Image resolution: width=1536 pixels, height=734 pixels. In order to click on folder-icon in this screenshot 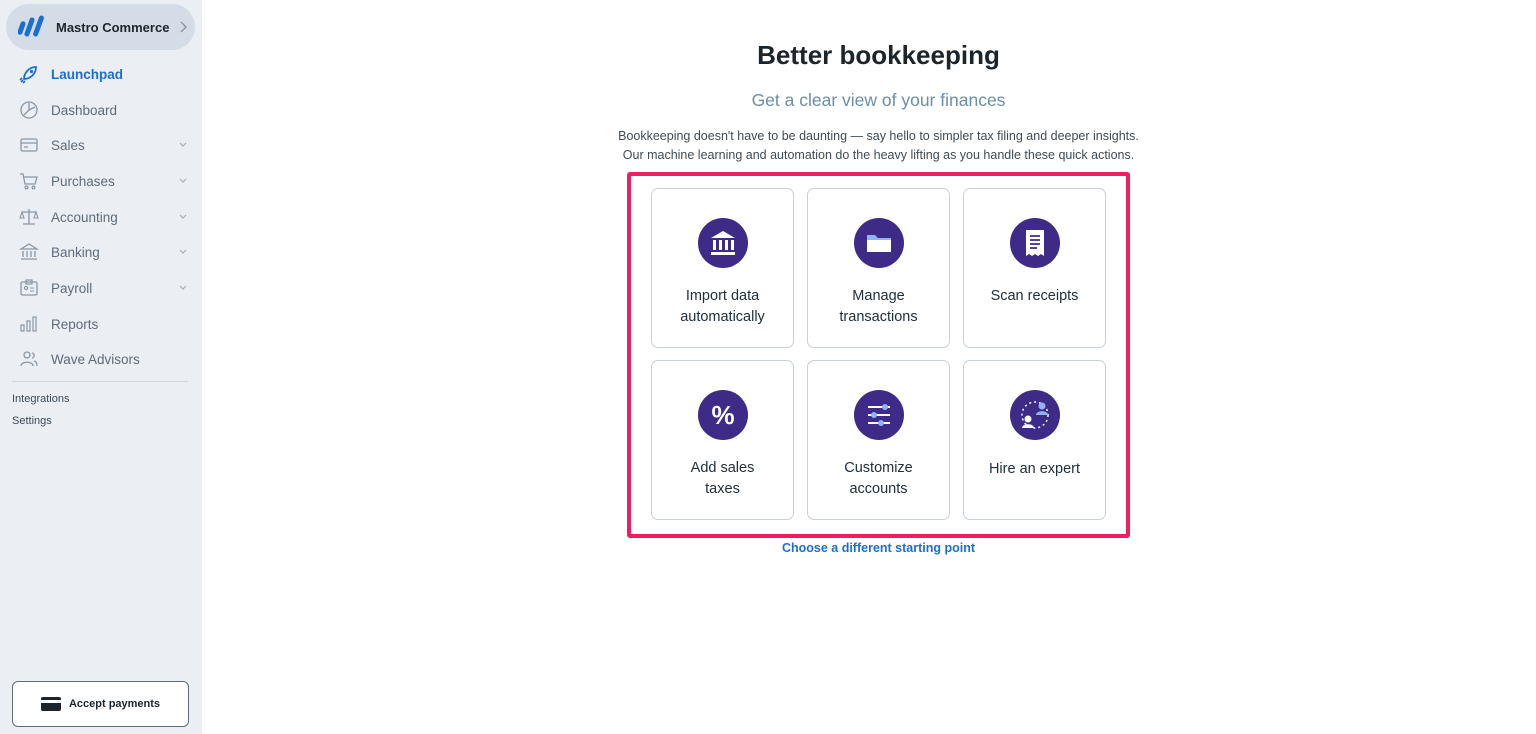, I will do `click(879, 243)`.